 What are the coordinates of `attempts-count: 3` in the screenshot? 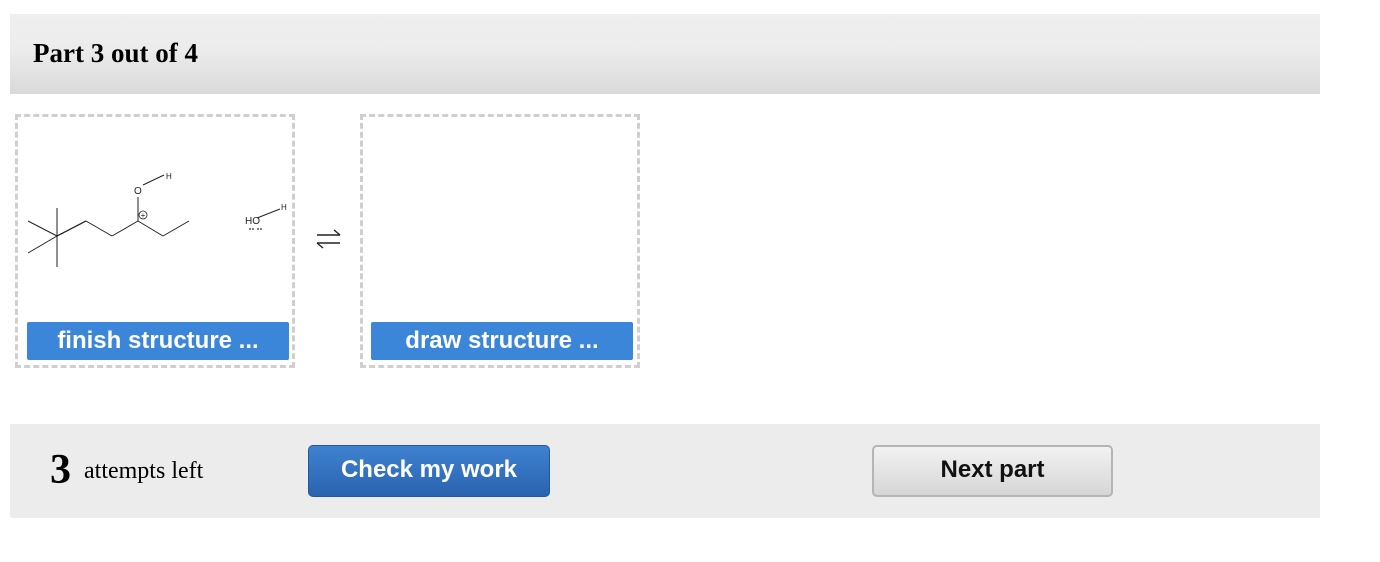 It's located at (60, 470).